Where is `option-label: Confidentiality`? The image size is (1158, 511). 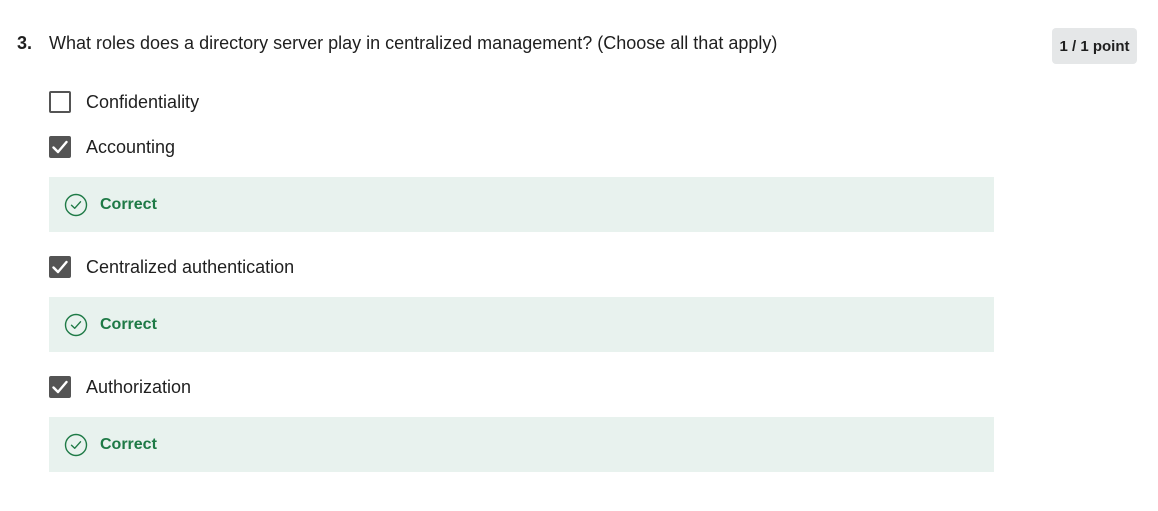
option-label: Confidentiality is located at coordinates (143, 101).